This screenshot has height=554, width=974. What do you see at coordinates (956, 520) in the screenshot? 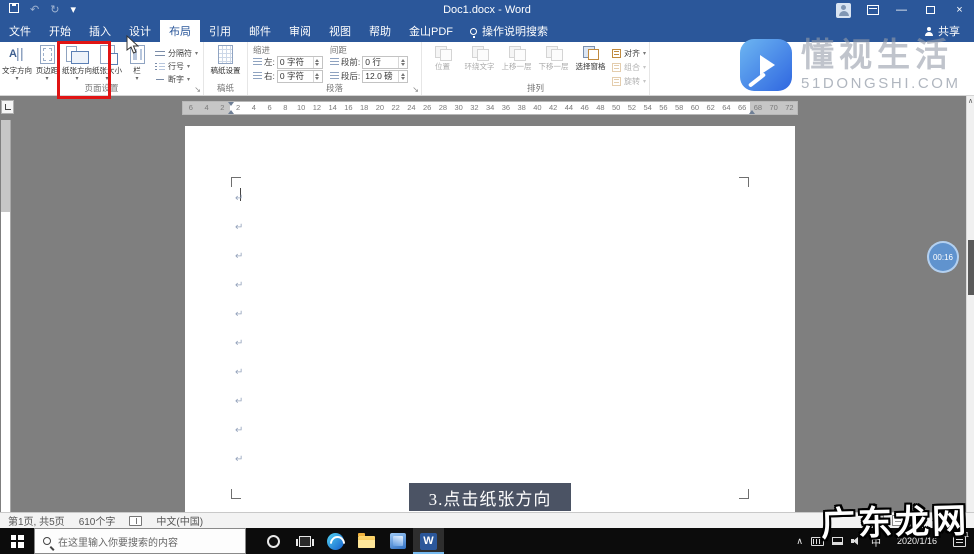
I see `zoom-level: 85%` at bounding box center [956, 520].